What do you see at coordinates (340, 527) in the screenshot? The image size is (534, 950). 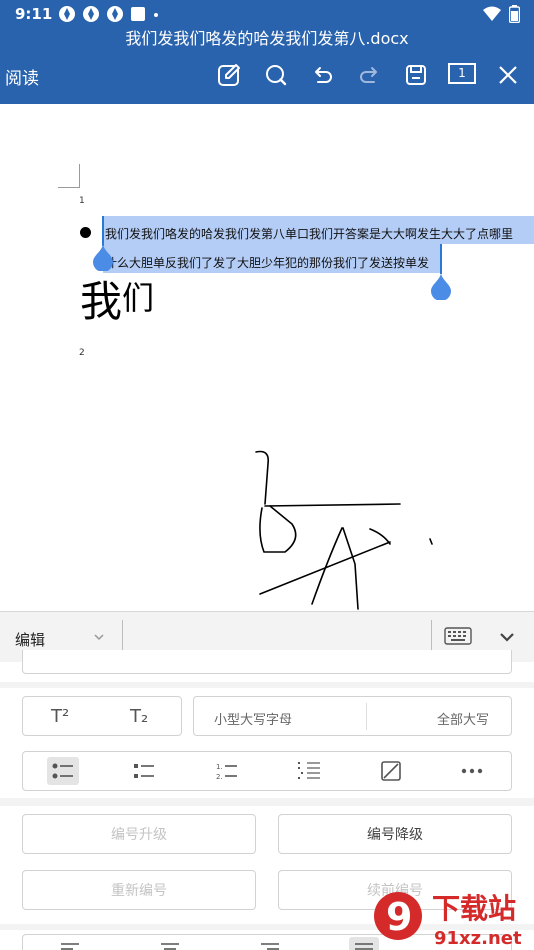 I see `ink-drawing` at bounding box center [340, 527].